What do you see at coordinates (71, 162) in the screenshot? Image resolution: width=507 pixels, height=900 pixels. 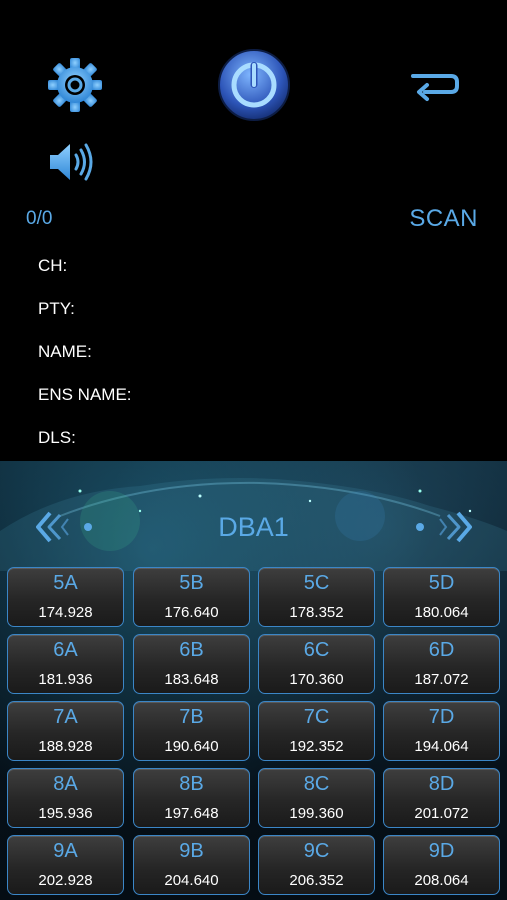 I see `speaker-icon` at bounding box center [71, 162].